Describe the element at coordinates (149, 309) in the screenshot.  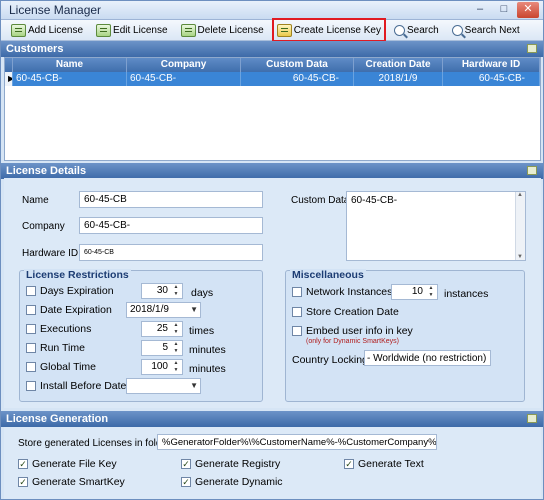
I see `date-expiration-value: 2018/1/9` at that location.